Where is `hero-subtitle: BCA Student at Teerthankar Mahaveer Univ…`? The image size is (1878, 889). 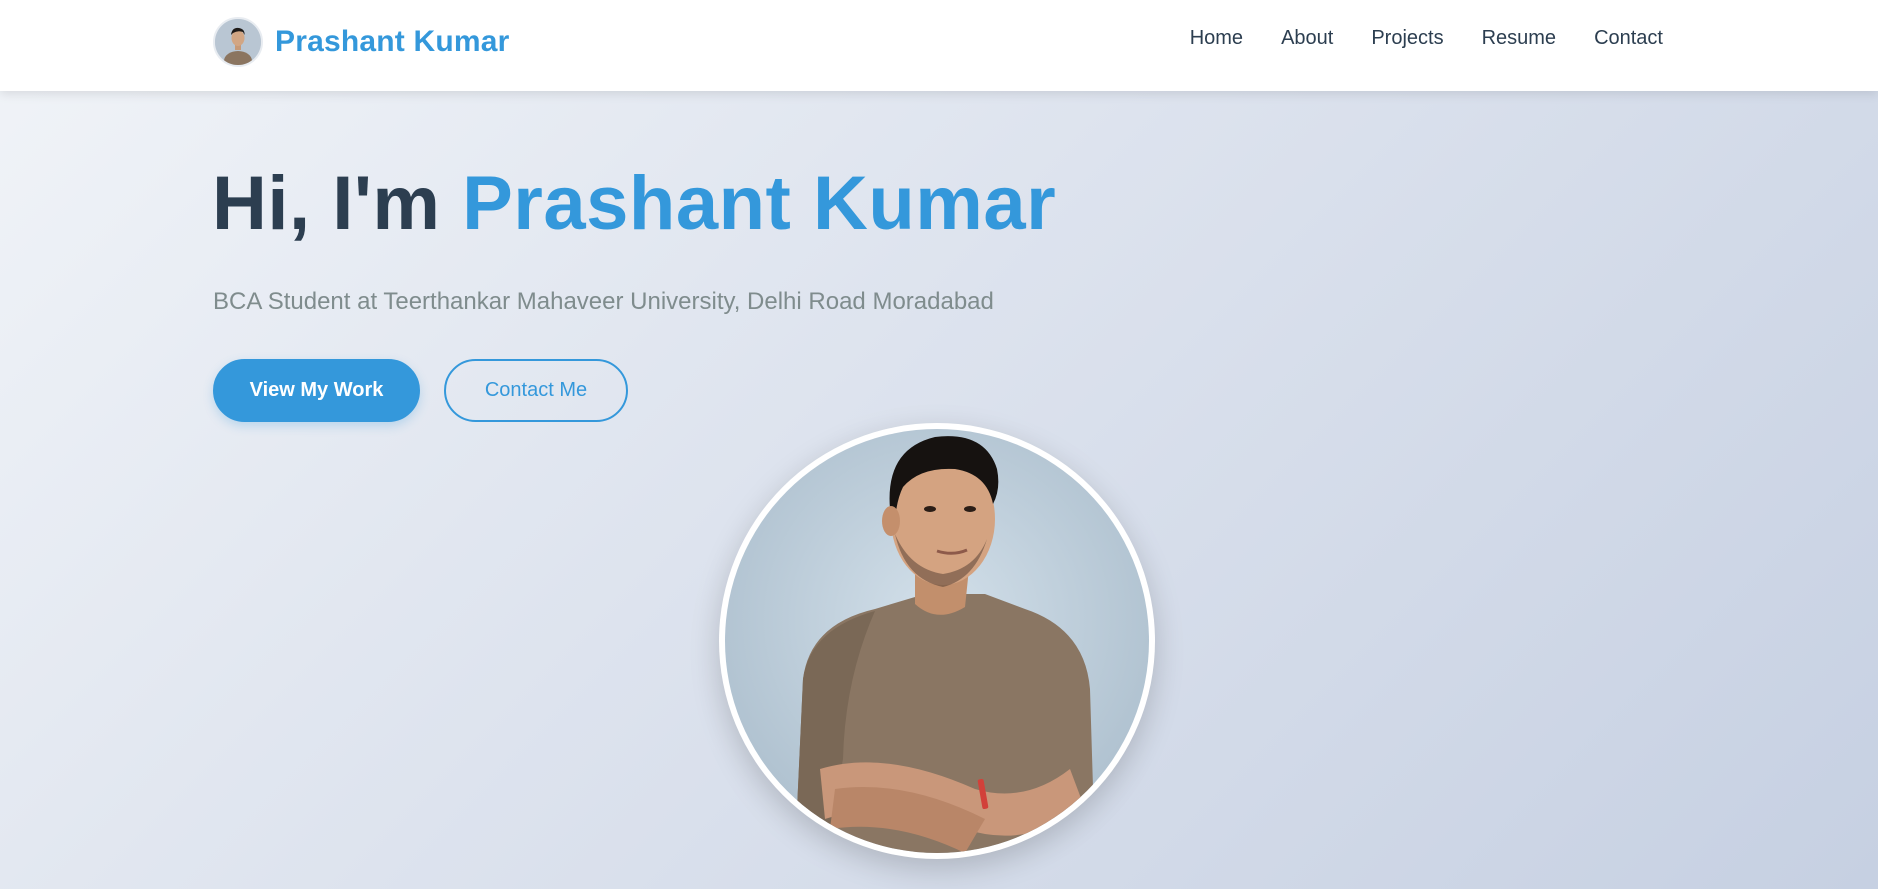 hero-subtitle: BCA Student at Teerthankar Mahaveer Univ… is located at coordinates (603, 301).